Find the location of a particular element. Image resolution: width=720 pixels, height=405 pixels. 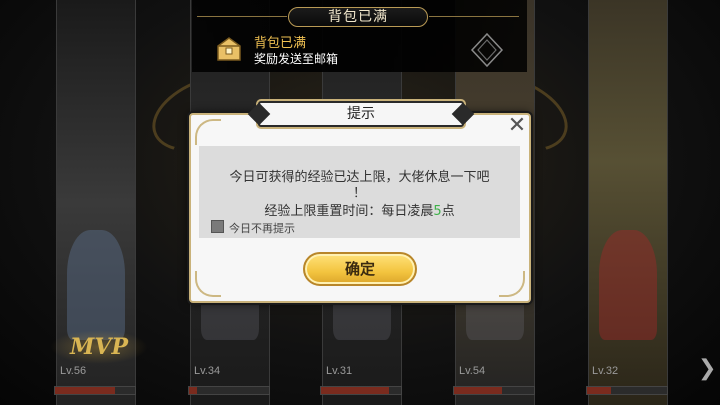

character-card-3: Lv.31 is located at coordinates (362, 380).